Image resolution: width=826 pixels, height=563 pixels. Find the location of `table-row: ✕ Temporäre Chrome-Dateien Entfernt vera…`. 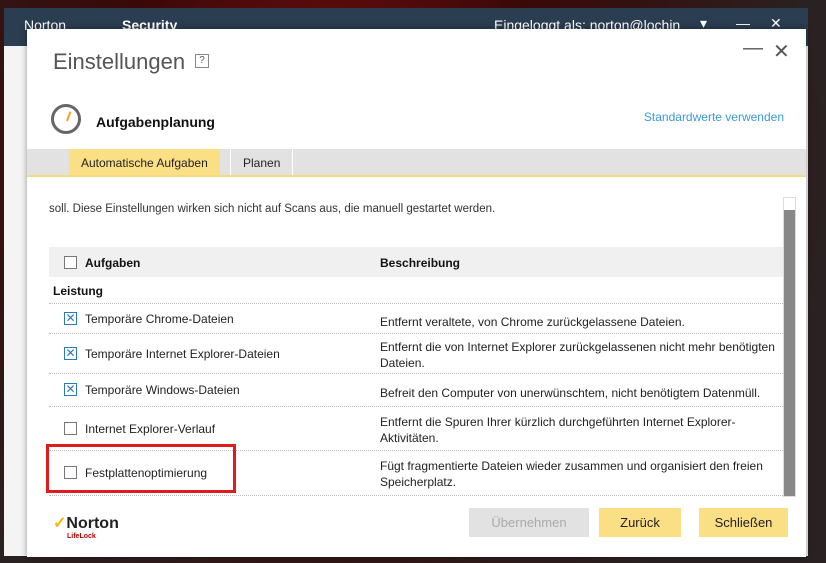

table-row: ✕ Temporäre Chrome-Dateien Entfernt vera… is located at coordinates (416, 319).